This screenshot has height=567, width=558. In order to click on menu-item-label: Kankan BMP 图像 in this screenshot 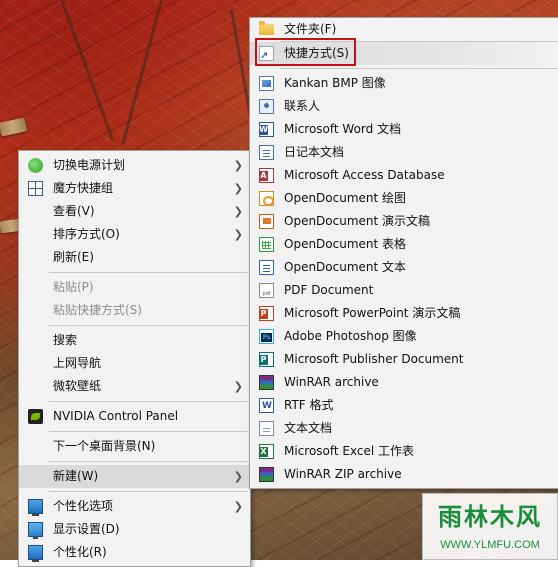, I will do `click(335, 83)`.